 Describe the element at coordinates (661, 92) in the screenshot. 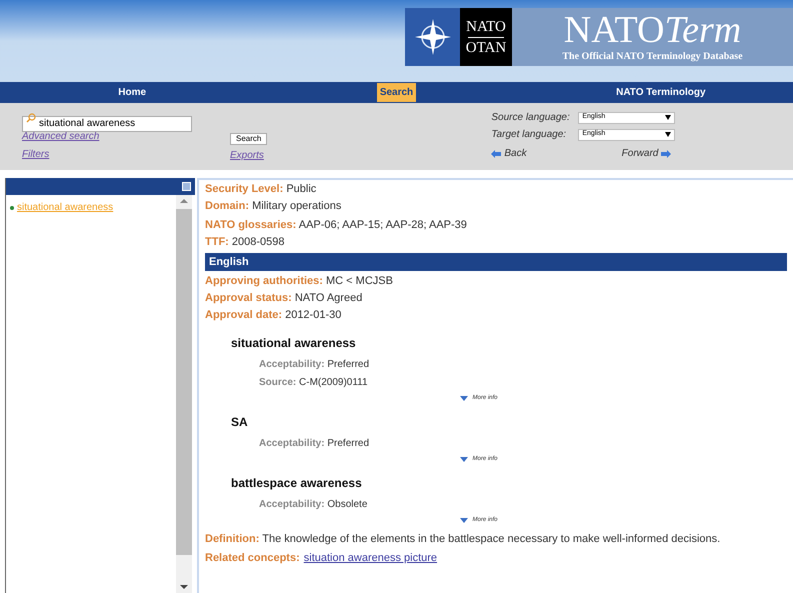

I see `nav-tab: NATO Terminology` at that location.